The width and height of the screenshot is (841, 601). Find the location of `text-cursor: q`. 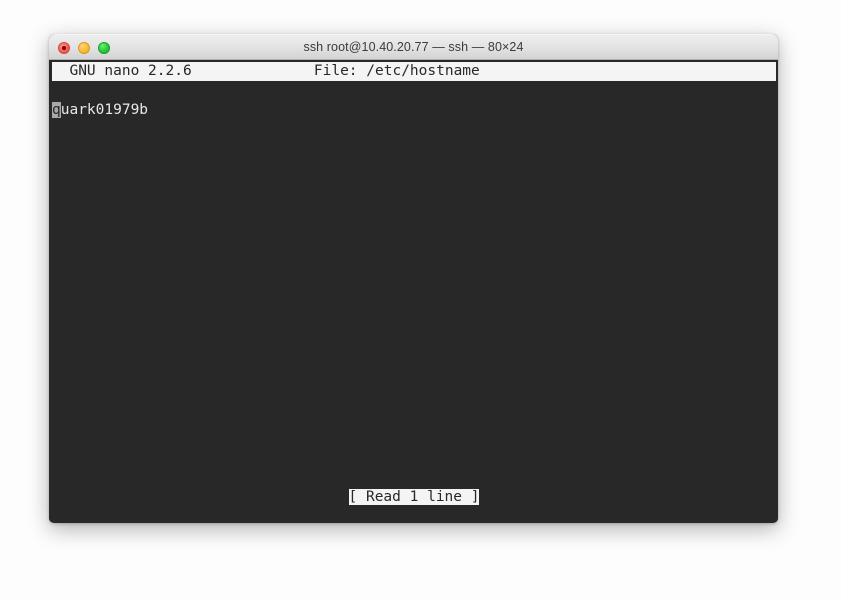

text-cursor: q is located at coordinates (56, 109).